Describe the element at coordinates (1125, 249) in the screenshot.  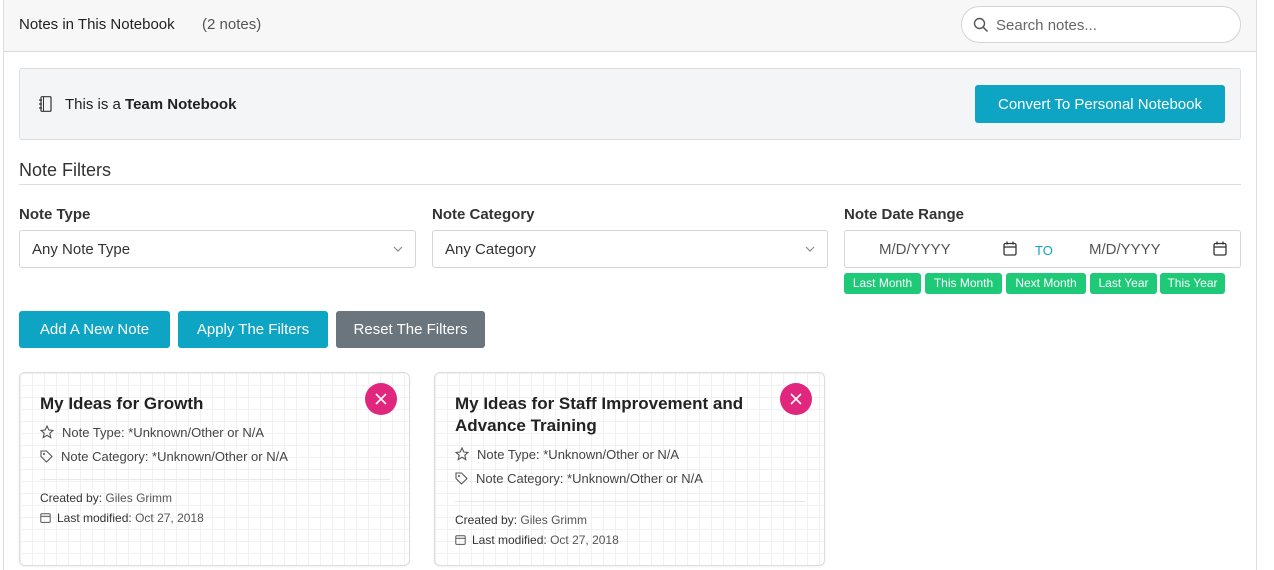
I see `date-to-input: M/D/YYYY` at that location.